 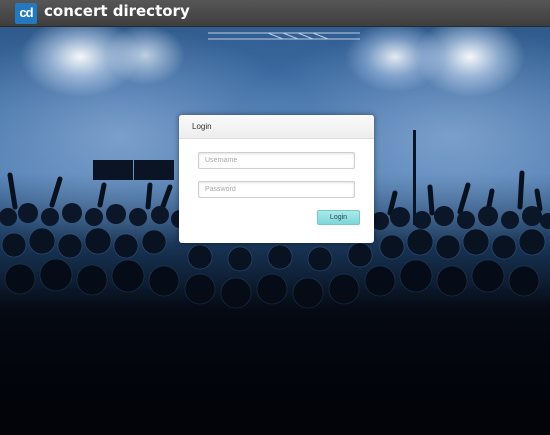 What do you see at coordinates (276, 179) in the screenshot?
I see `login-panel: Login Login` at bounding box center [276, 179].